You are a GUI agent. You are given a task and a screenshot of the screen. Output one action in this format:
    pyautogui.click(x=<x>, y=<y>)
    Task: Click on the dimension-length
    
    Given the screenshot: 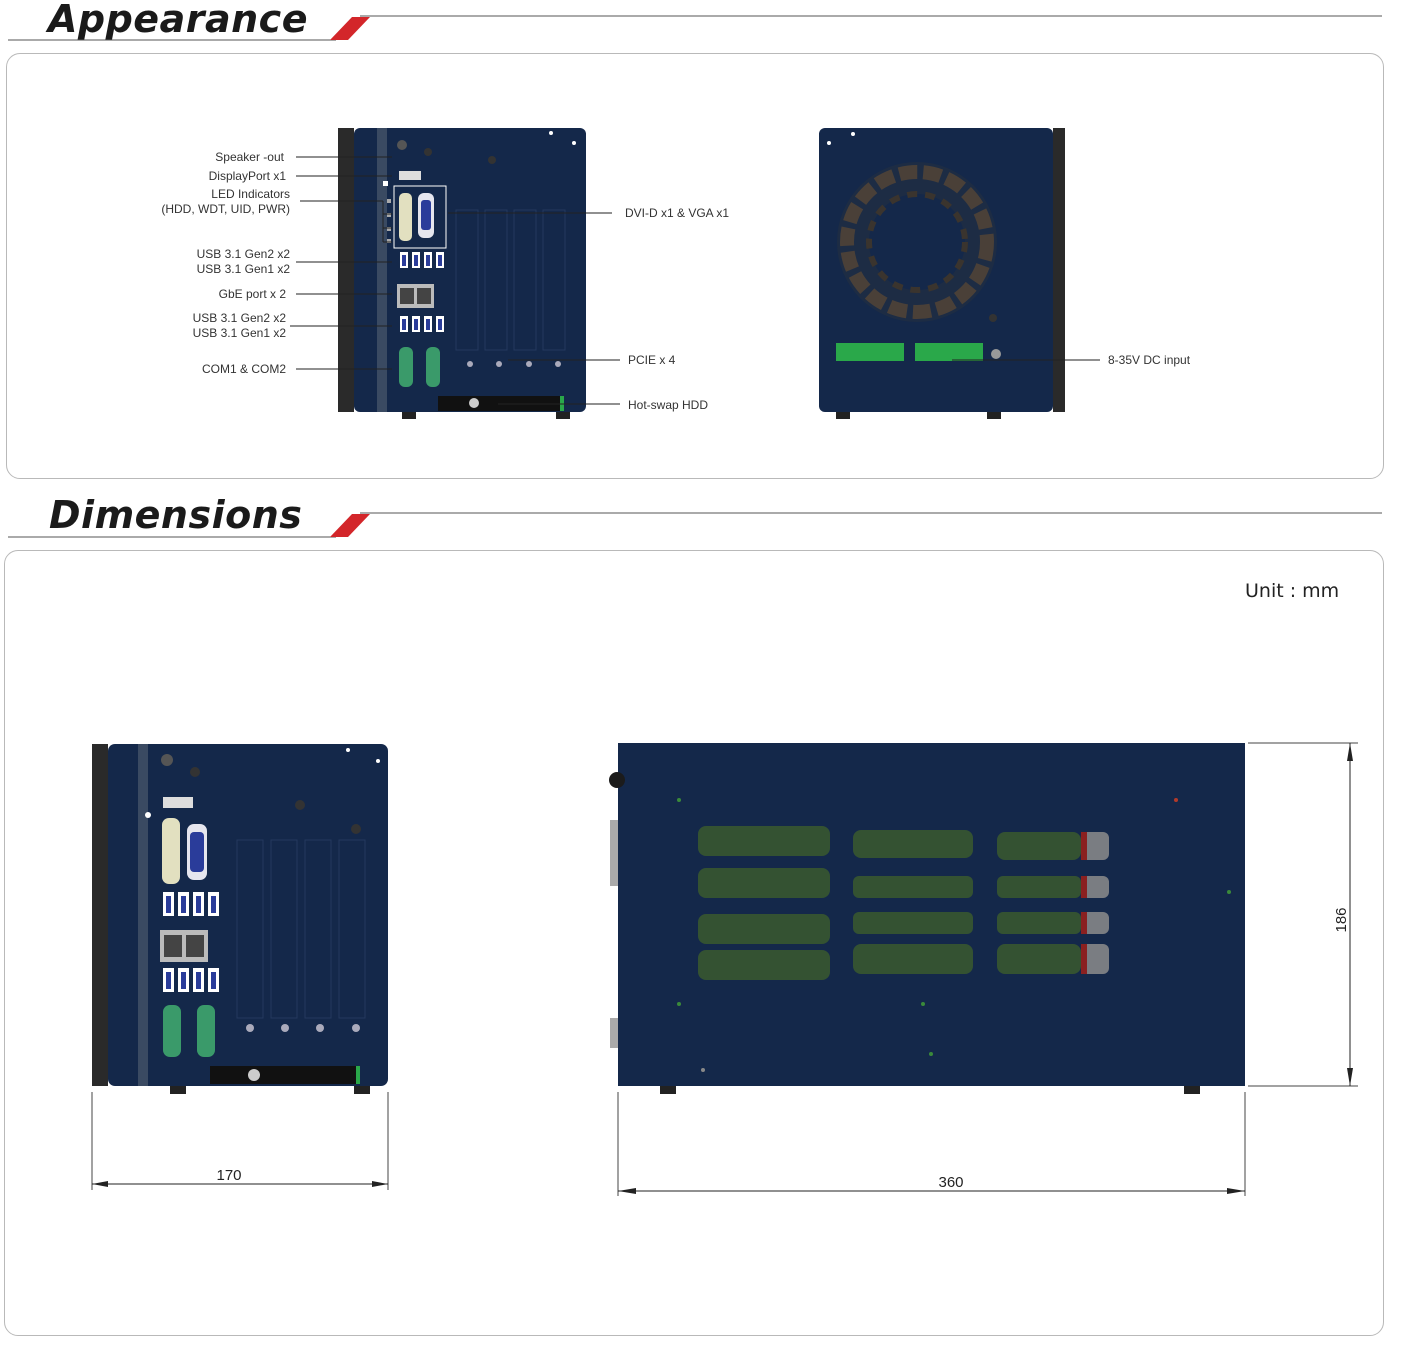 What is the action you would take?
    pyautogui.click(x=931, y=1144)
    